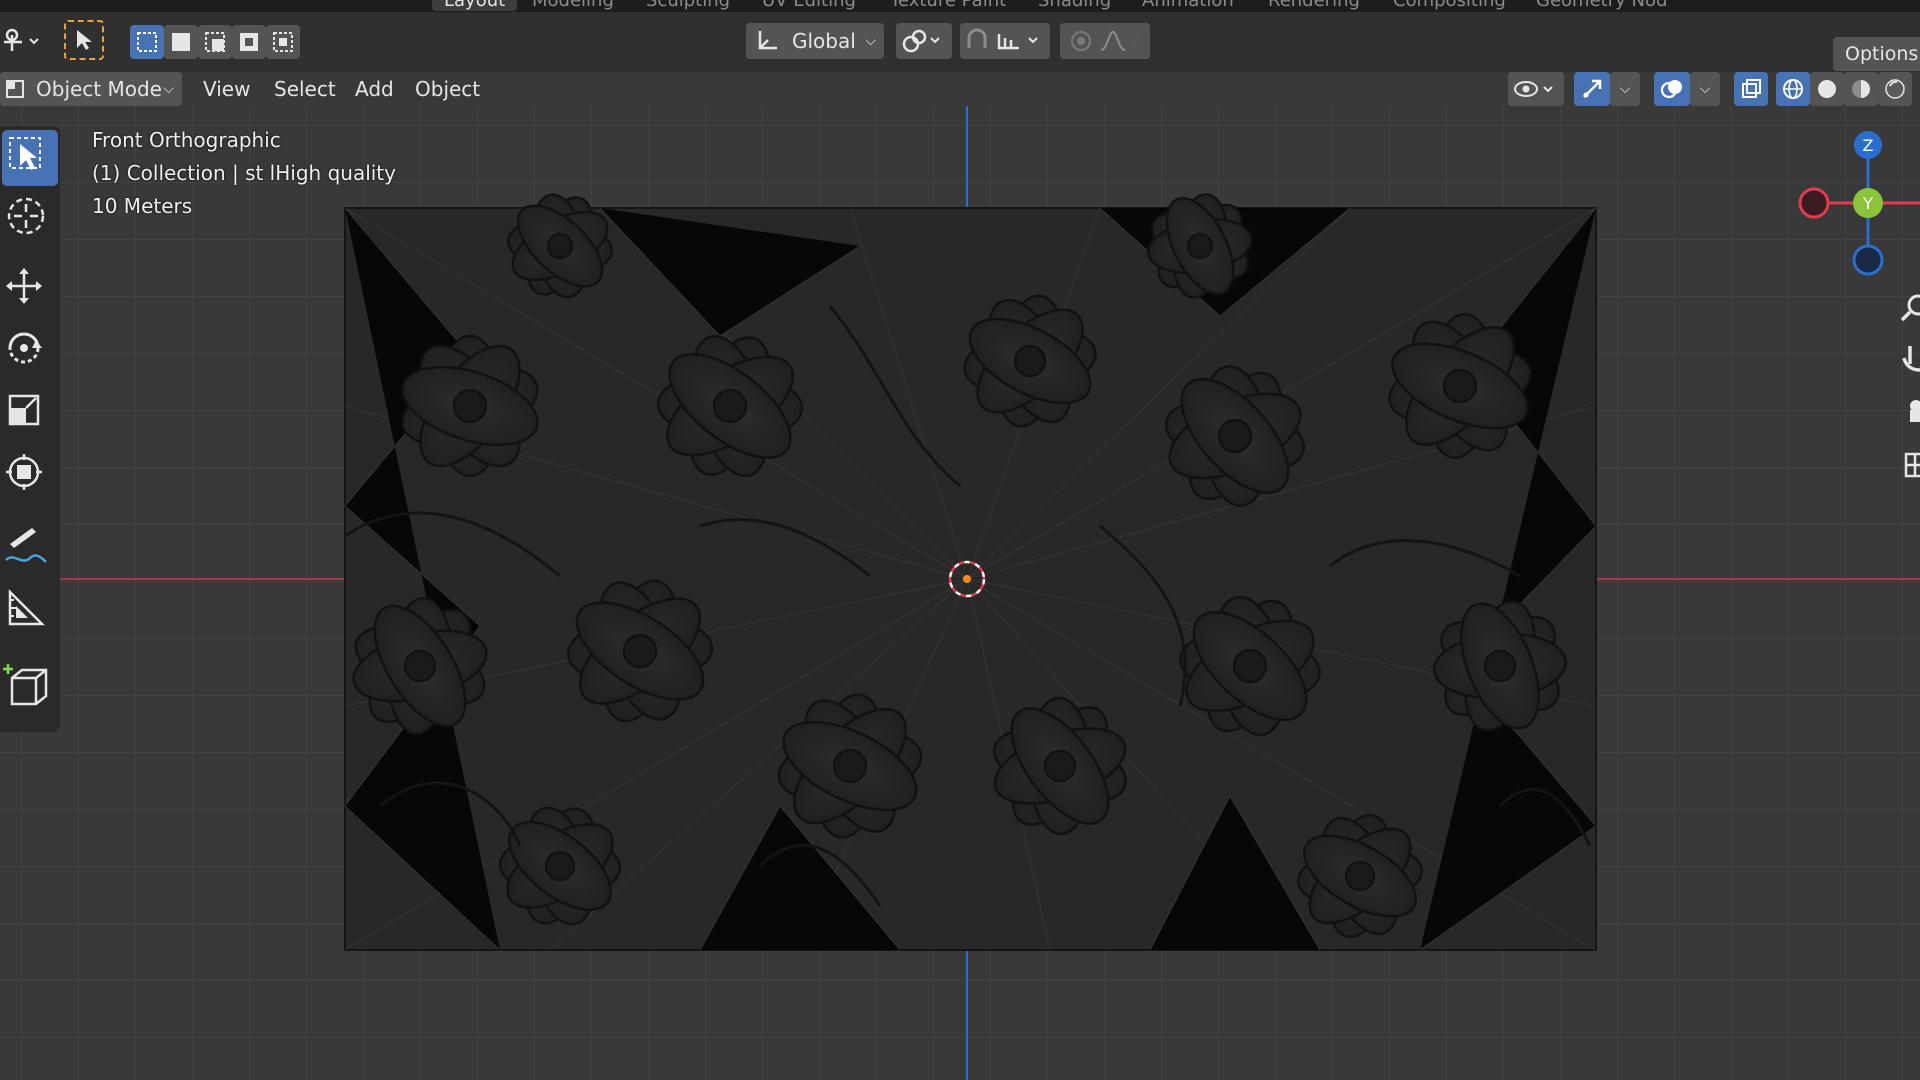  I want to click on proportional-editing-controls, so click(1105, 41).